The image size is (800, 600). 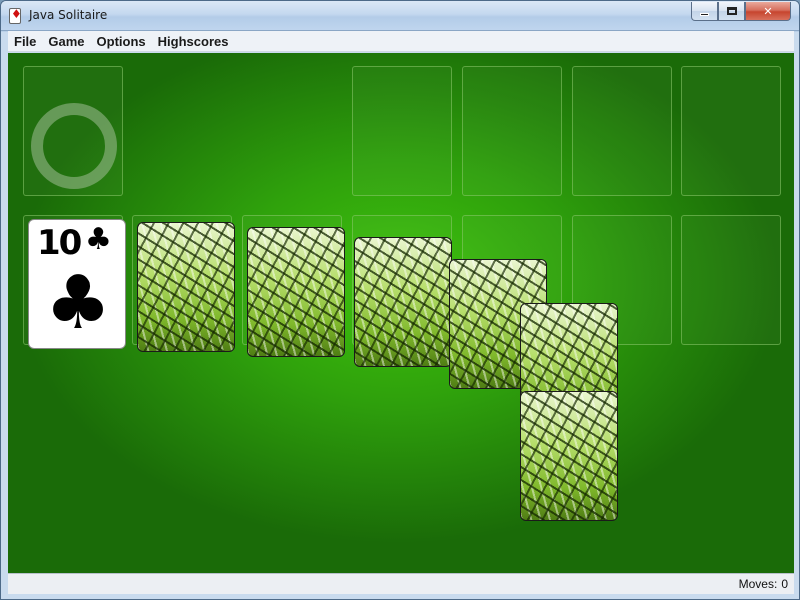 I want to click on moves-value: 0, so click(x=784, y=584).